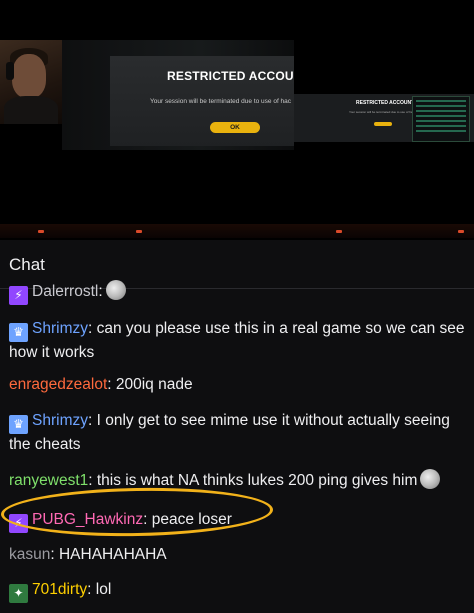 The image size is (474, 613). Describe the element at coordinates (59, 589) in the screenshot. I see `chat-username: 701dirty` at that location.